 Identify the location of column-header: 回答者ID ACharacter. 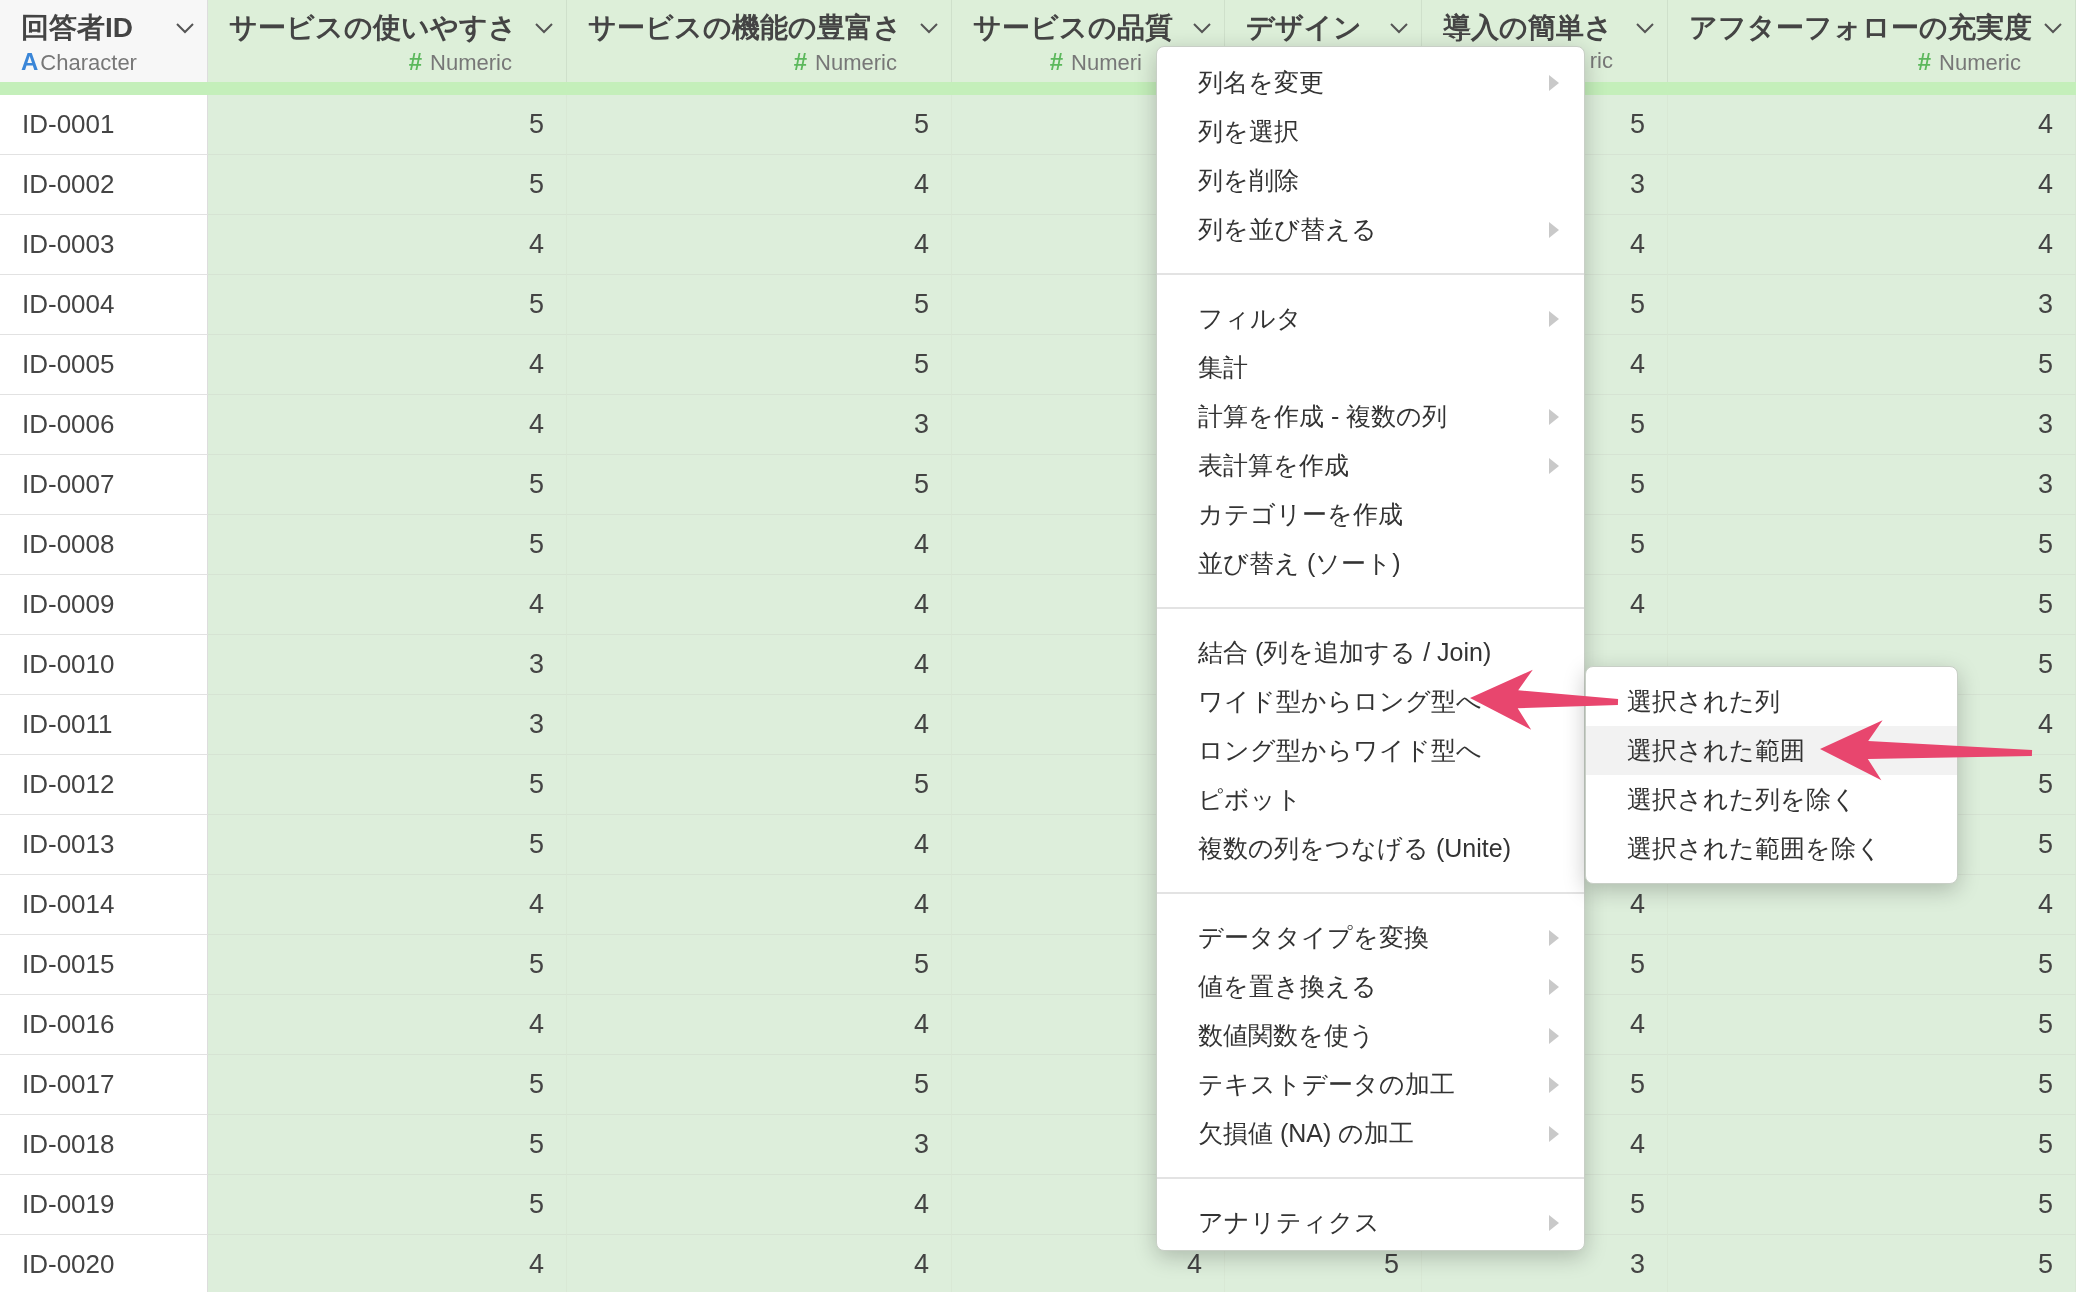
(104, 41).